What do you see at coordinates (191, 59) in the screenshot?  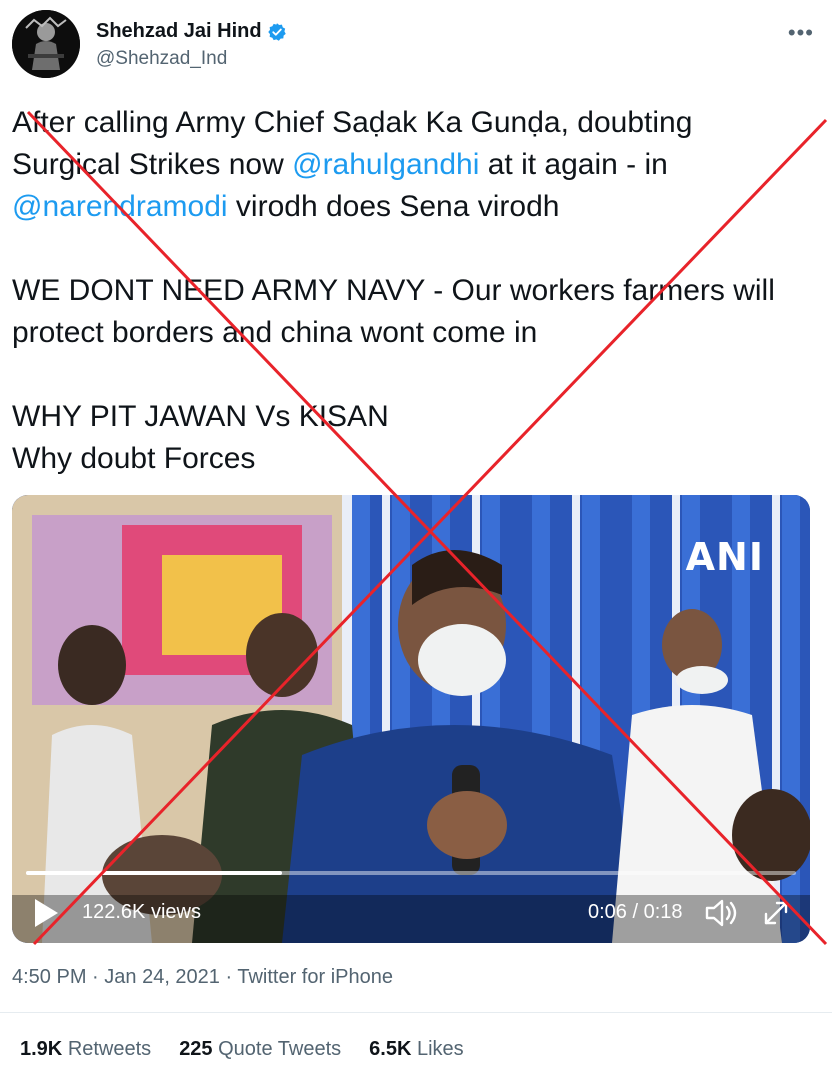 I see `handle: @Shehzad_Ind` at bounding box center [191, 59].